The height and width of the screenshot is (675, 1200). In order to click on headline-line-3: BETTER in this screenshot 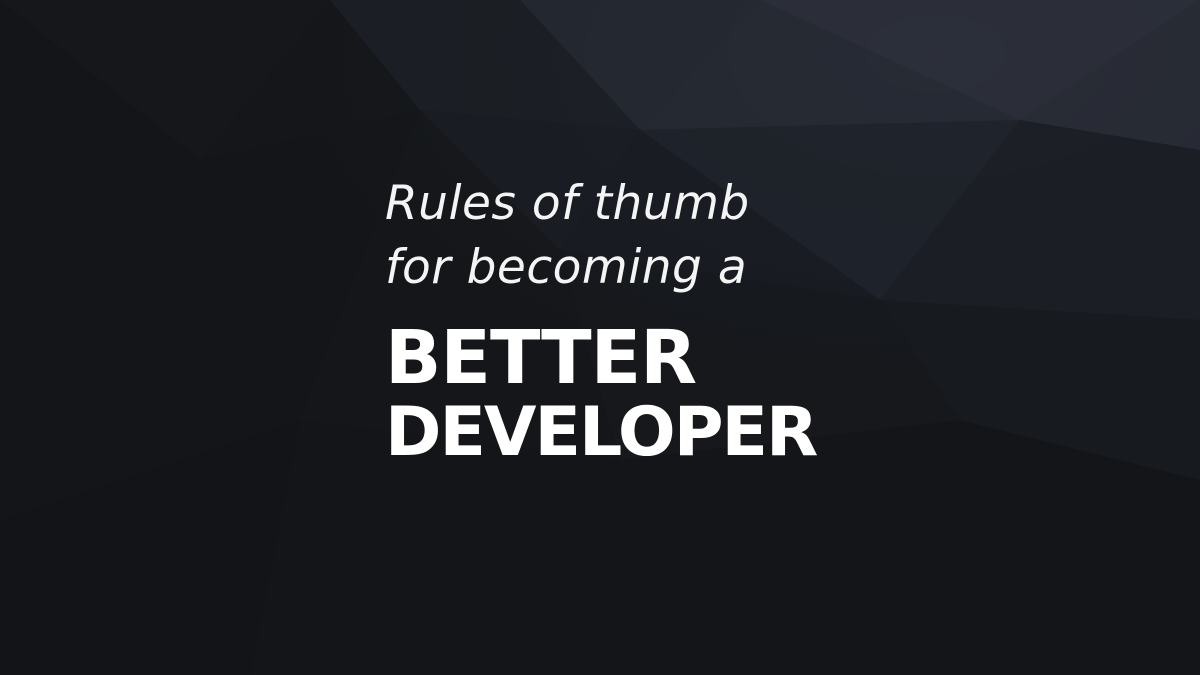, I will do `click(541, 358)`.